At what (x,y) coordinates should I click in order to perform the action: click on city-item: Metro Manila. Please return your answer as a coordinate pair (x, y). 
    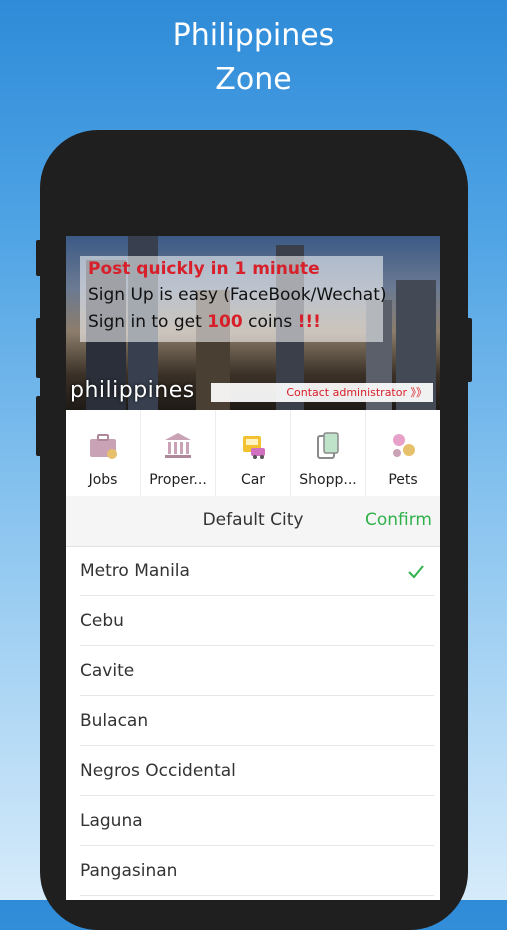
    Looking at the image, I should click on (257, 571).